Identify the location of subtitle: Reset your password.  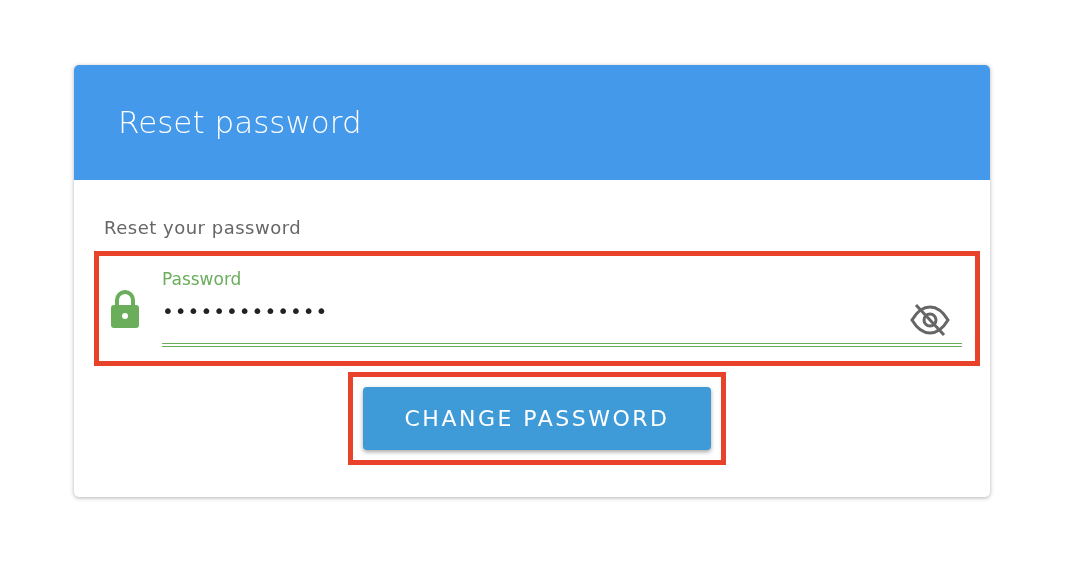
(203, 228).